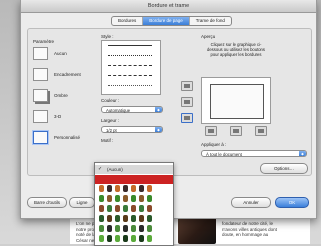  Describe the element at coordinates (130, 45) in the screenshot. I see `style-solid-line` at that location.